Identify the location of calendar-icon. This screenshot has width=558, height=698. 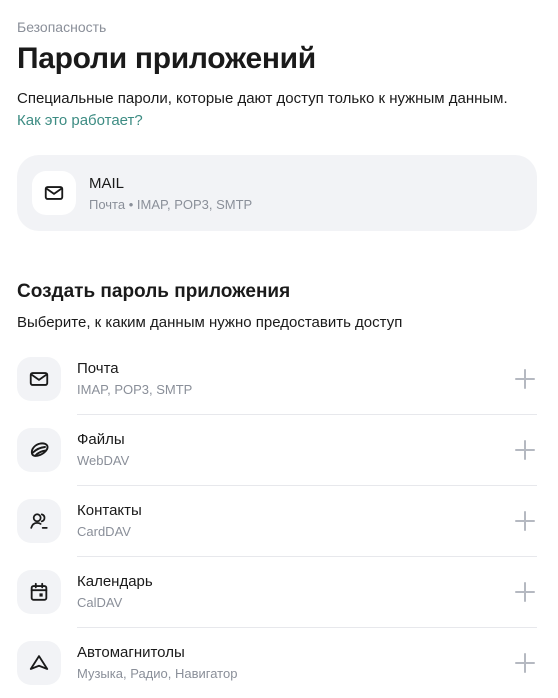
(39, 592).